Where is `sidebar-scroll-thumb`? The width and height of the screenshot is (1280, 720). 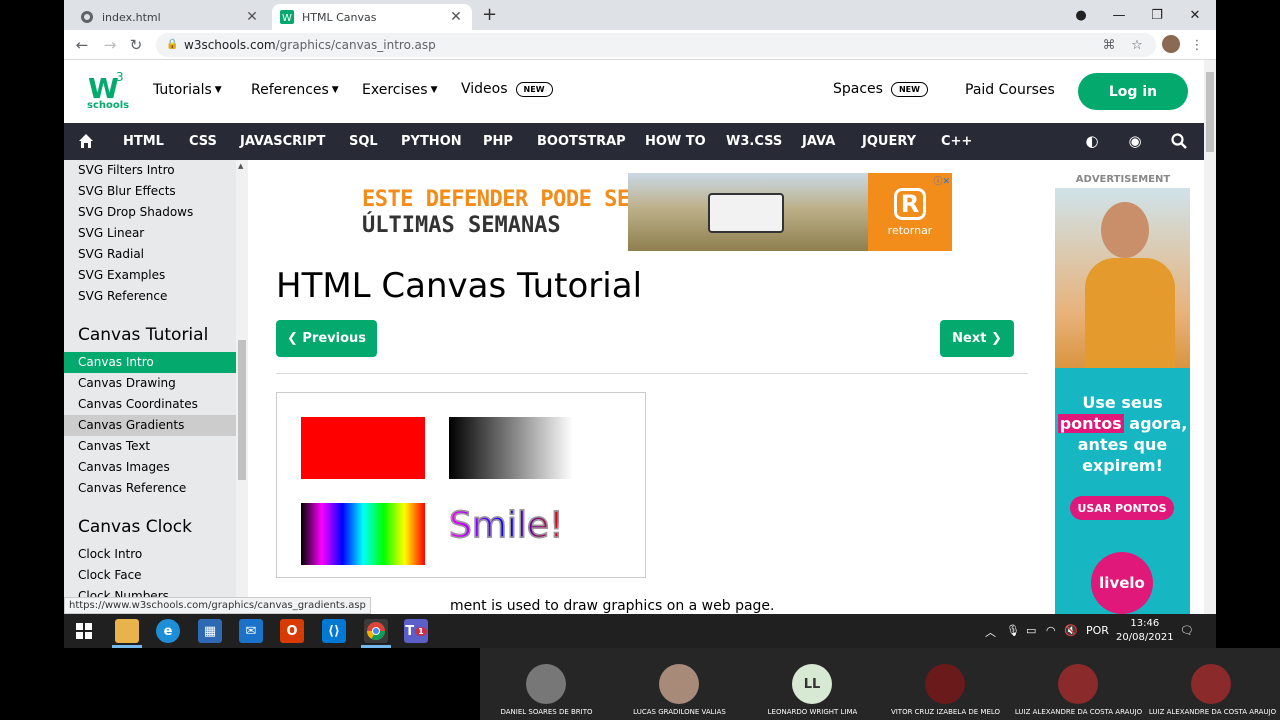
sidebar-scroll-thumb is located at coordinates (242, 410).